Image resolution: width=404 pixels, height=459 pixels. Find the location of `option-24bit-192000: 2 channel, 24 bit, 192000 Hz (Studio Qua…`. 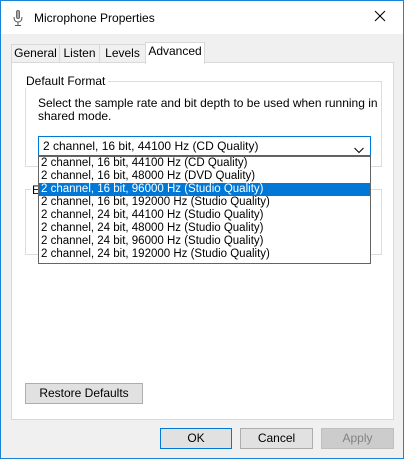

option-24bit-192000: 2 channel, 24 bit, 192000 Hz (Studio Qua… is located at coordinates (204, 254).